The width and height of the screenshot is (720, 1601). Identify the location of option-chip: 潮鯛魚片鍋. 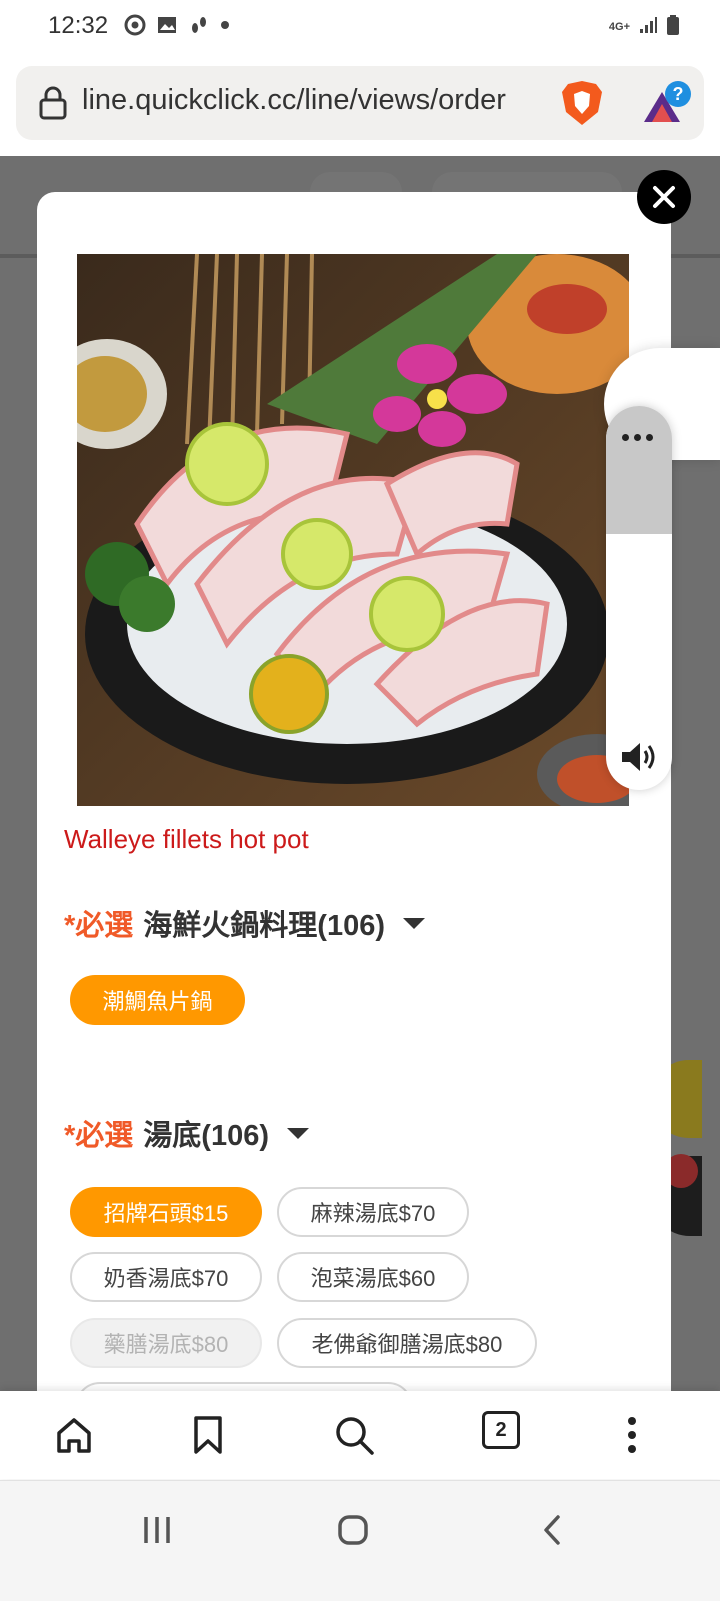
(157, 1000).